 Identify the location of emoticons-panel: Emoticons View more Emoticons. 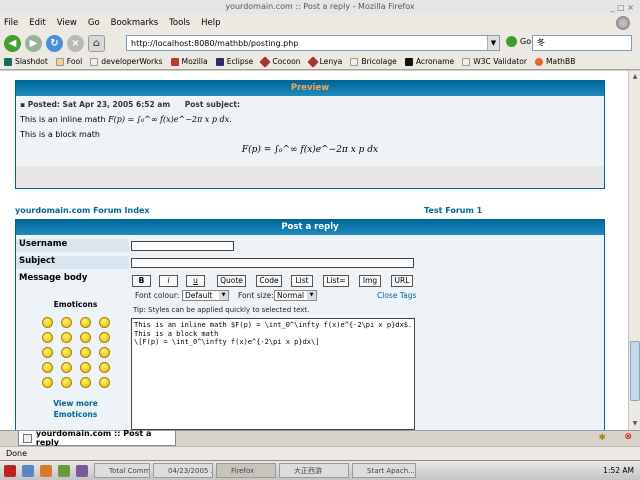
(75, 360).